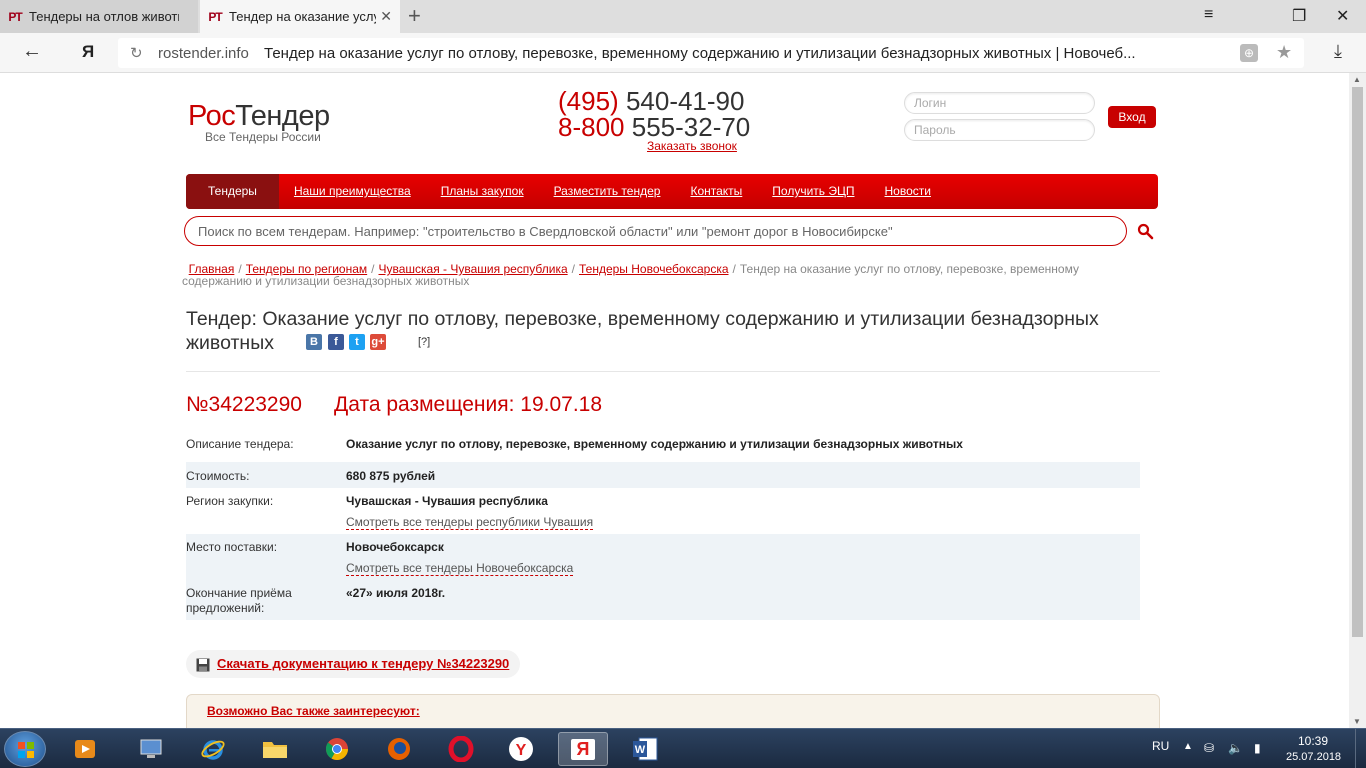 The width and height of the screenshot is (1366, 768). I want to click on row-value: Новочебоксарск, so click(395, 547).